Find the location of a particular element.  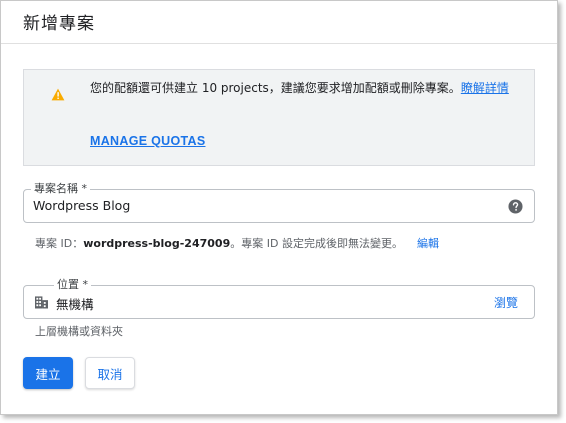

browse-link: 瀏覽 is located at coordinates (506, 302).